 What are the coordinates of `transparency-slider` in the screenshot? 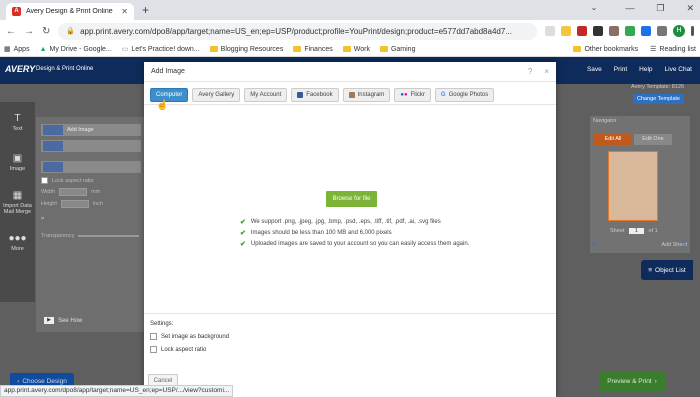 It's located at (108, 236).